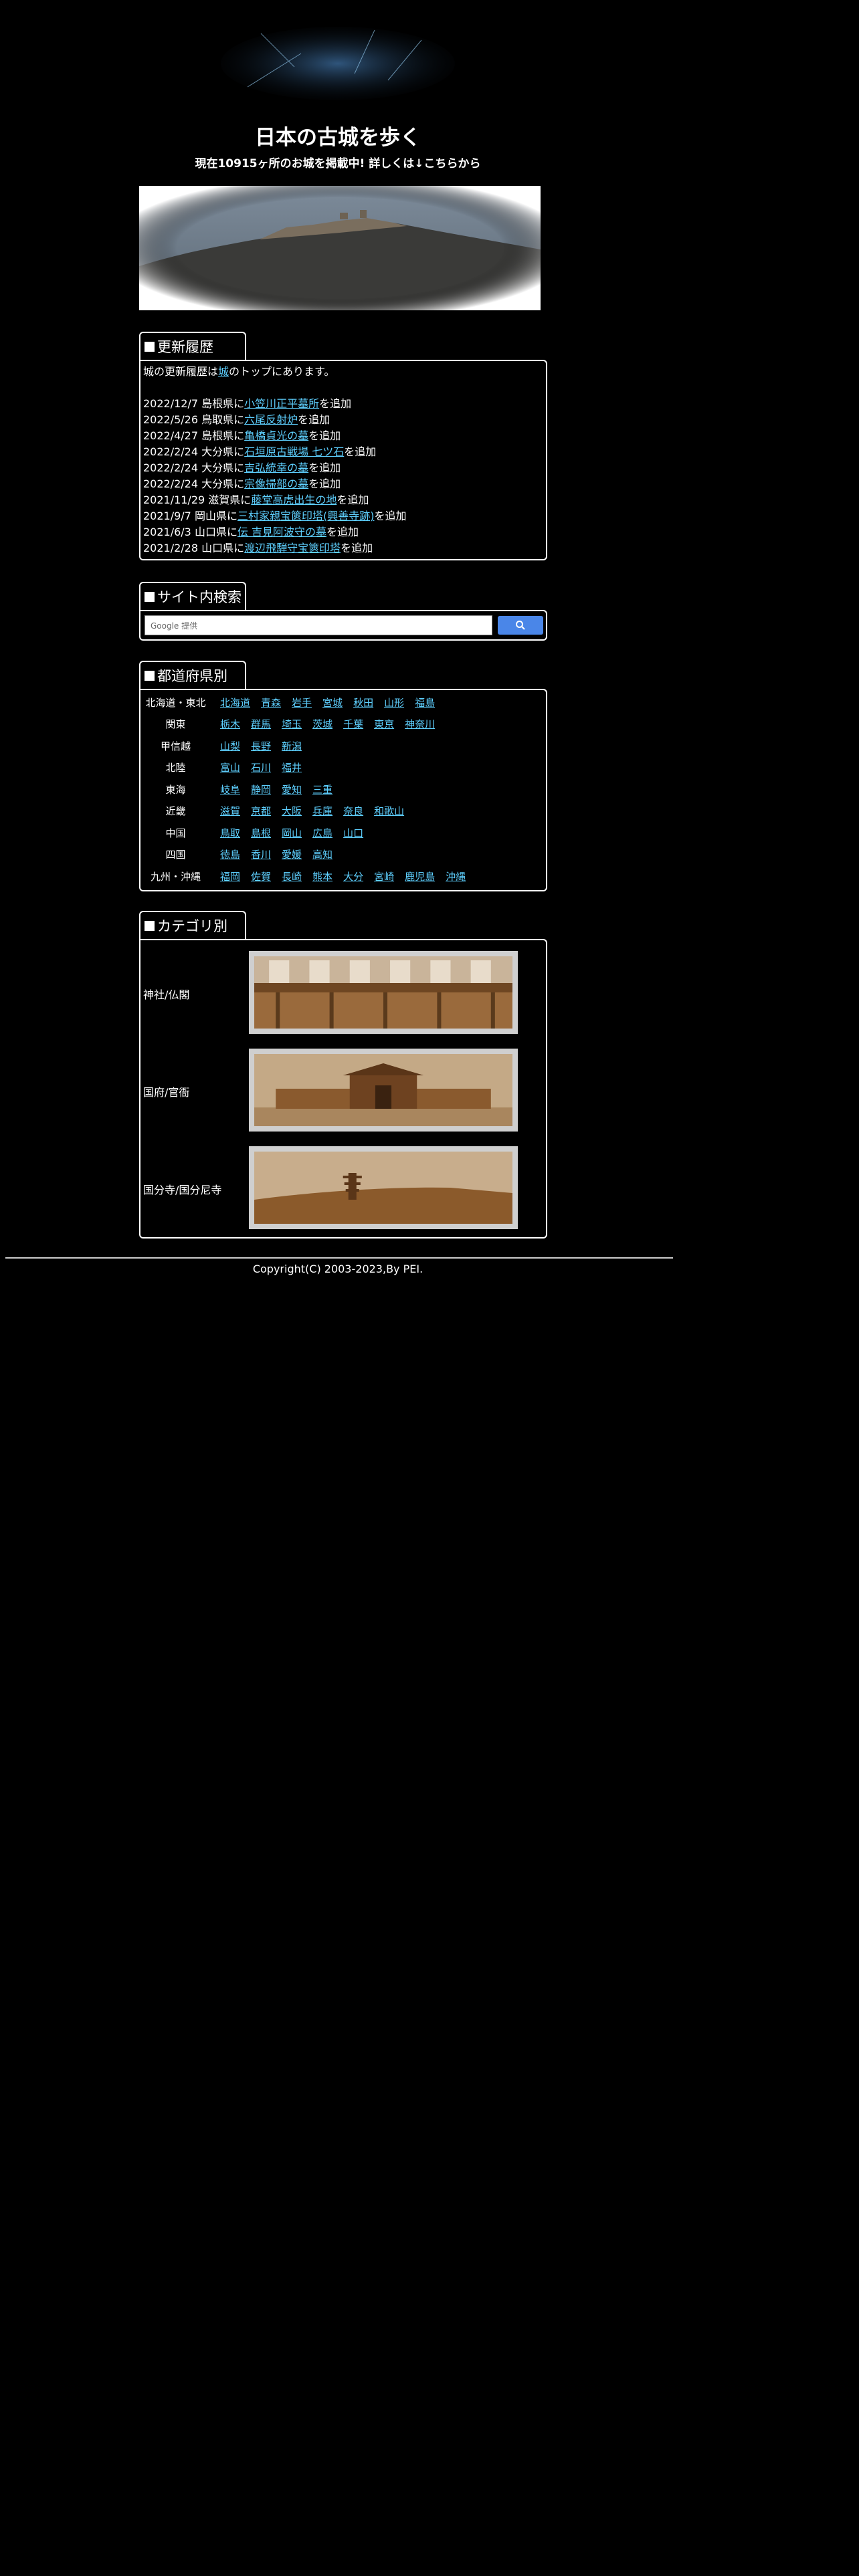  What do you see at coordinates (181, 371) in the screenshot?
I see `updates-intro-prefix: 城の更新履歴は` at bounding box center [181, 371].